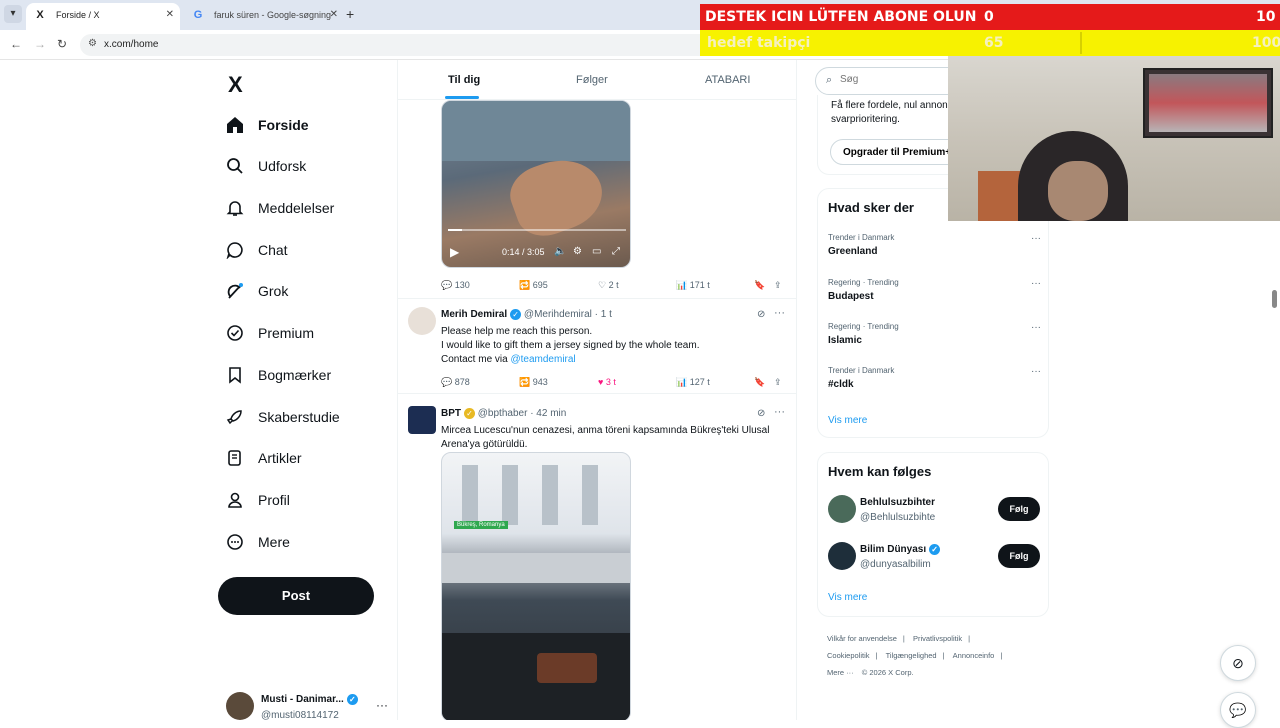 The width and height of the screenshot is (1280, 728). What do you see at coordinates (847, 420) in the screenshot?
I see `show-more-trends-link: Vis mere` at bounding box center [847, 420].